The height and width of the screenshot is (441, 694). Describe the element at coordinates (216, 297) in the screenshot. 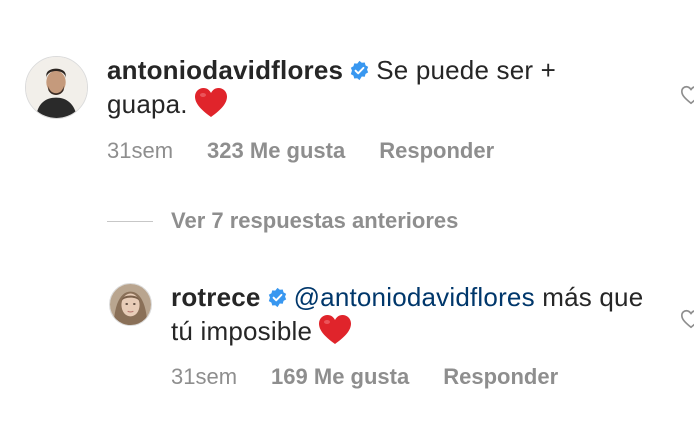

I see `username: rotrece` at that location.